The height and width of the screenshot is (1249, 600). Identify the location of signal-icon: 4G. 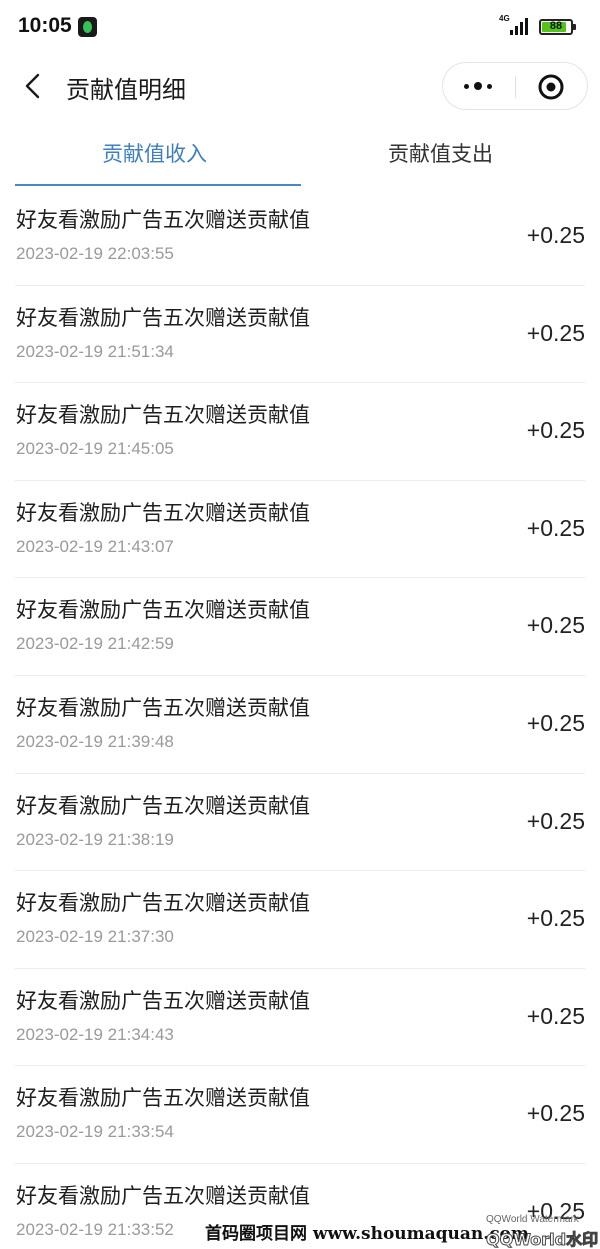
(515, 26).